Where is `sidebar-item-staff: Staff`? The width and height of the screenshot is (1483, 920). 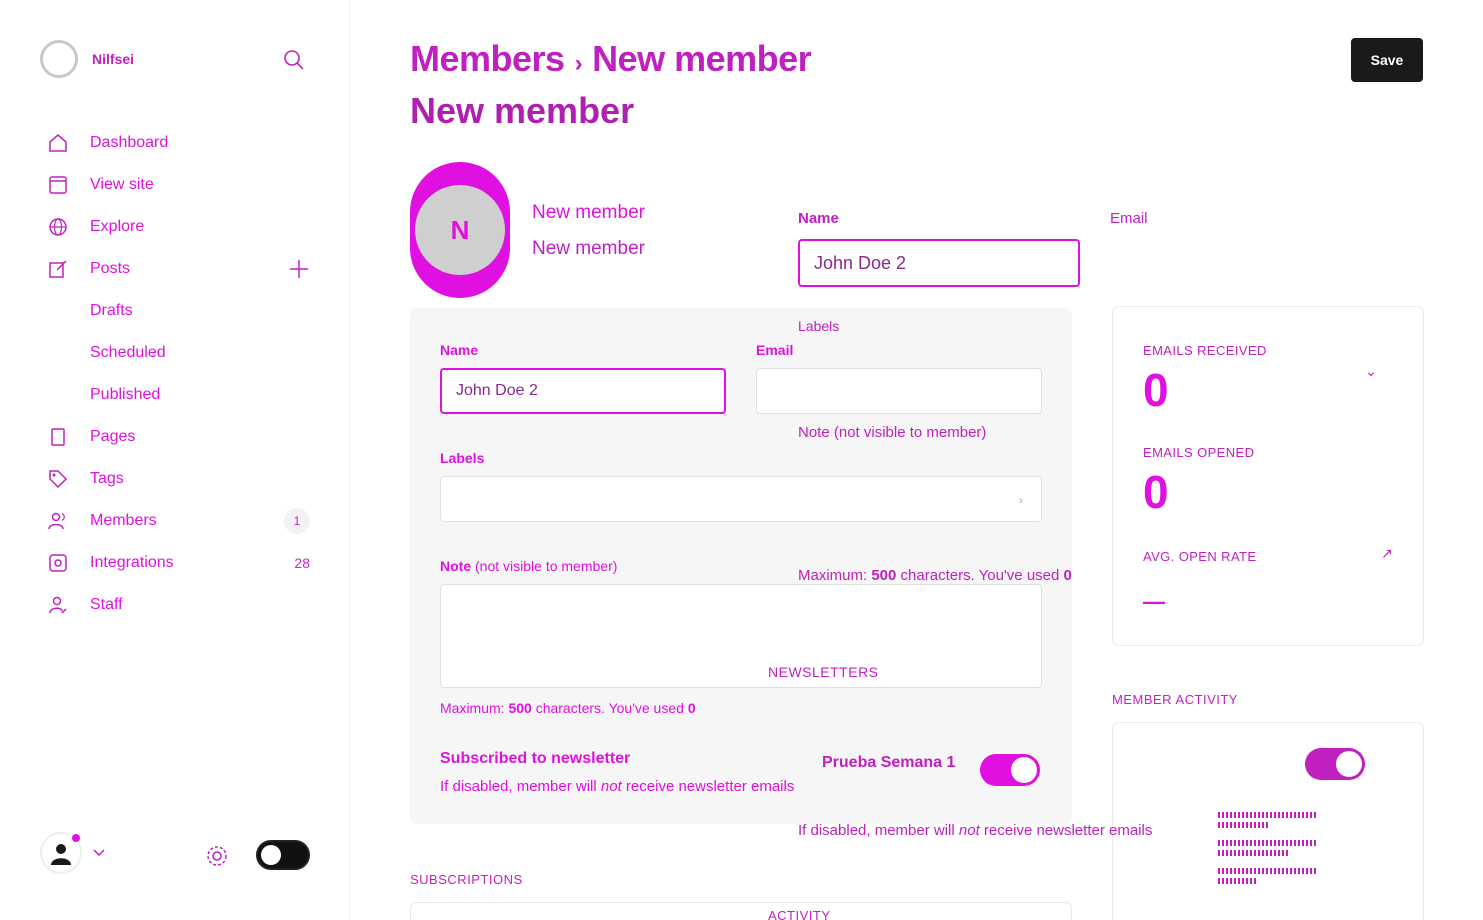
sidebar-item-staff: Staff is located at coordinates (181, 605).